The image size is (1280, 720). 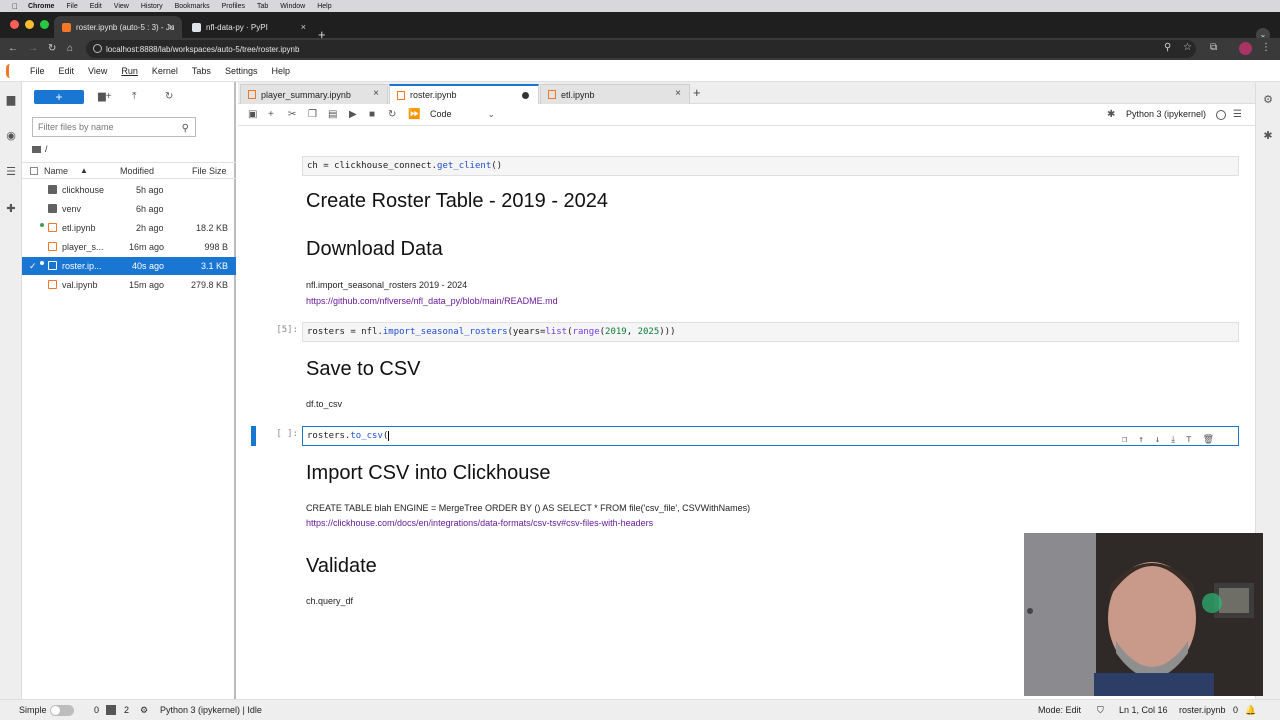 I want to click on cut-icon: ✂, so click(x=292, y=115).